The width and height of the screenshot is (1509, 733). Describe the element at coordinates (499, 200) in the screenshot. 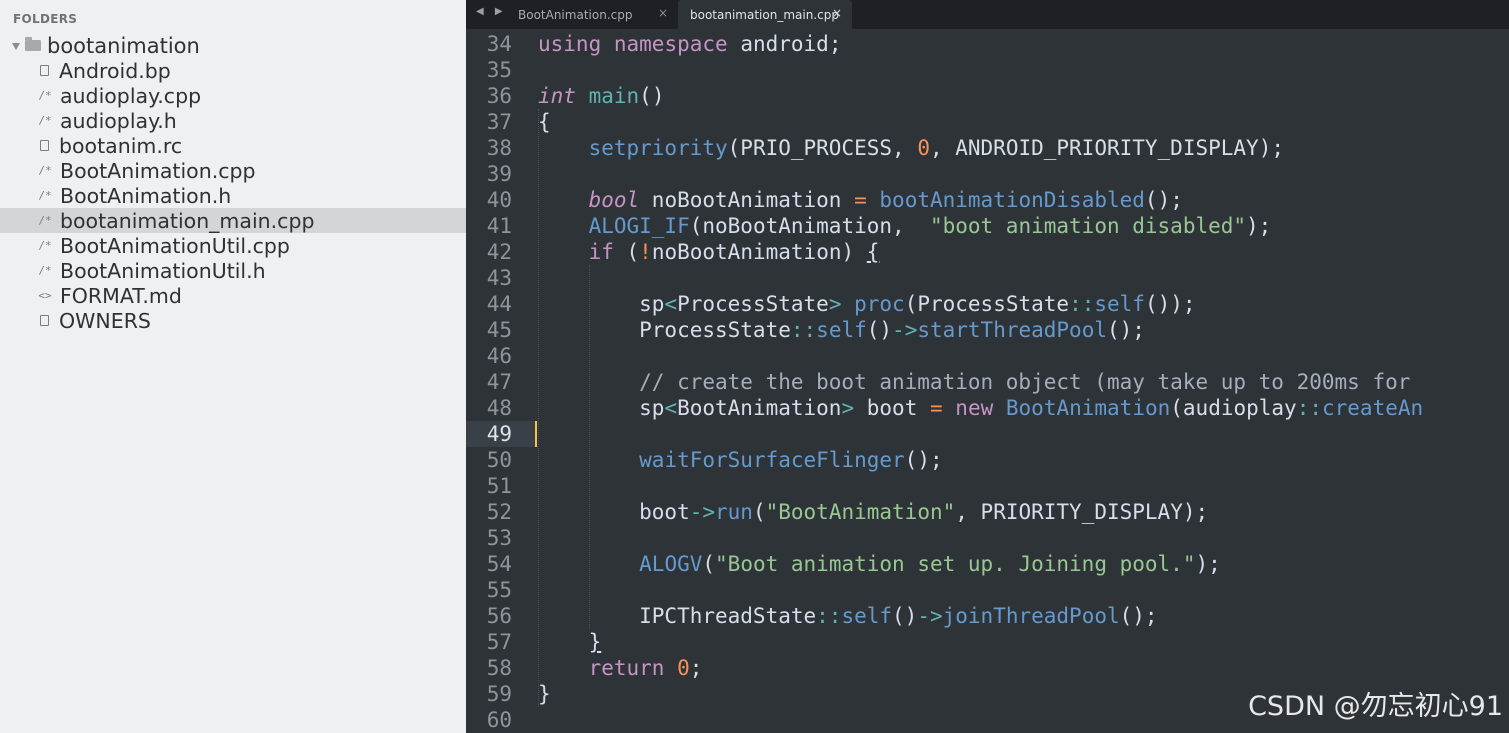

I see `line-number: 40` at that location.